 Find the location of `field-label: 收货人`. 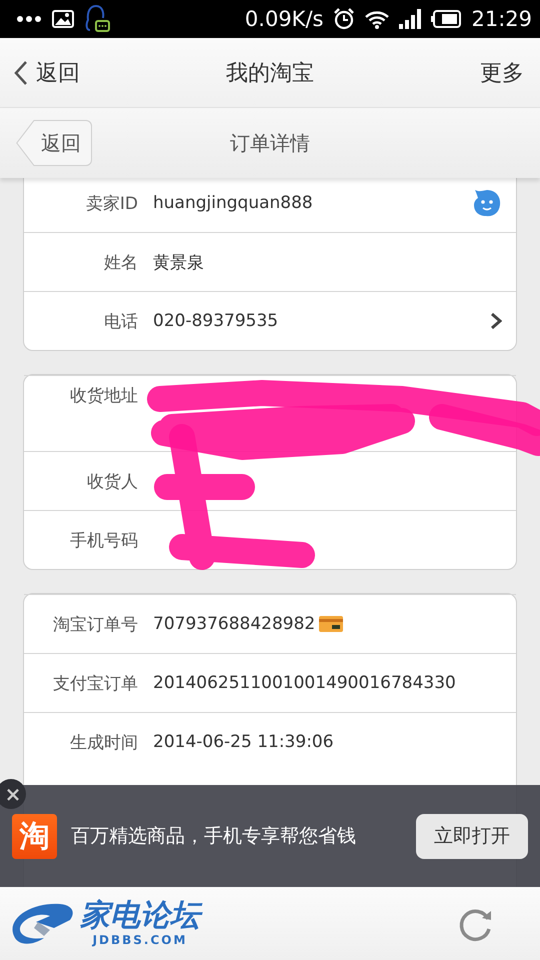

field-label: 收货人 is located at coordinates (112, 481).